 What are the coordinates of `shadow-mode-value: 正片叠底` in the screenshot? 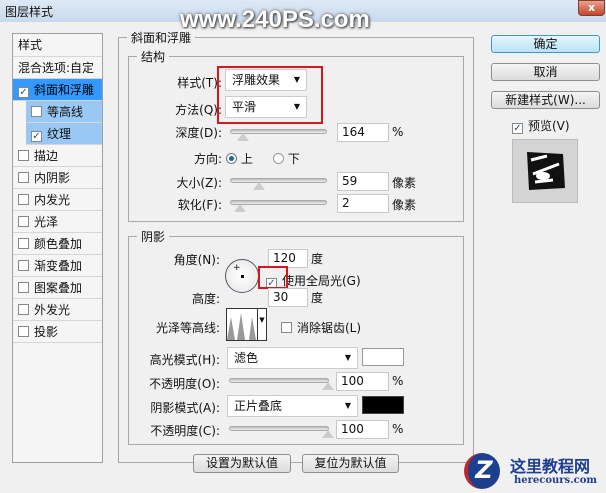 It's located at (258, 406).